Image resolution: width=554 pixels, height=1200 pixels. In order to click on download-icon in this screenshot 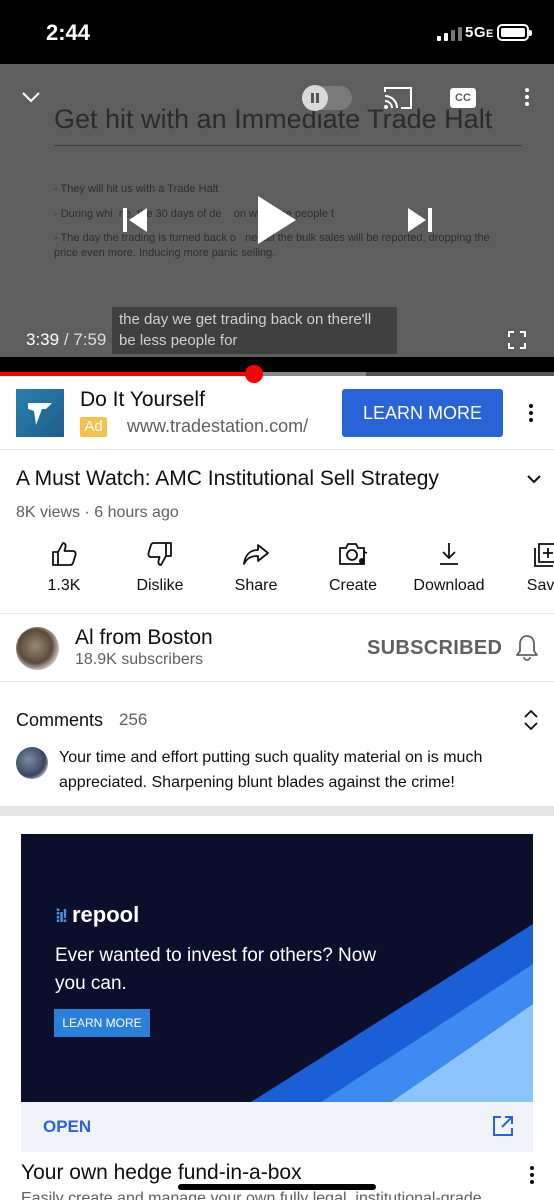, I will do `click(449, 554)`.